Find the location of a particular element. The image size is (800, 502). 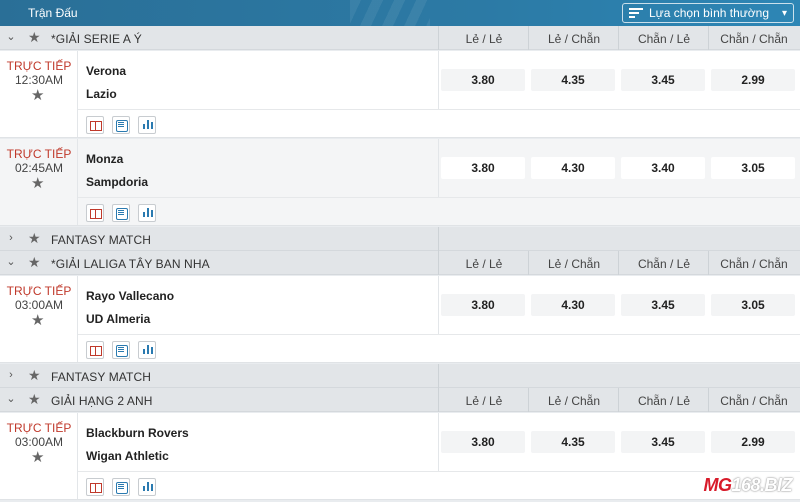

home-team: Monza is located at coordinates (105, 159).